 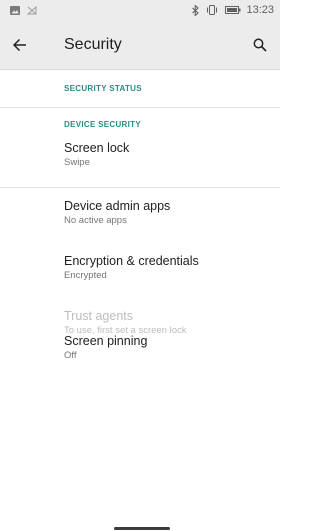 I want to click on status-left, so click(x=23, y=10).